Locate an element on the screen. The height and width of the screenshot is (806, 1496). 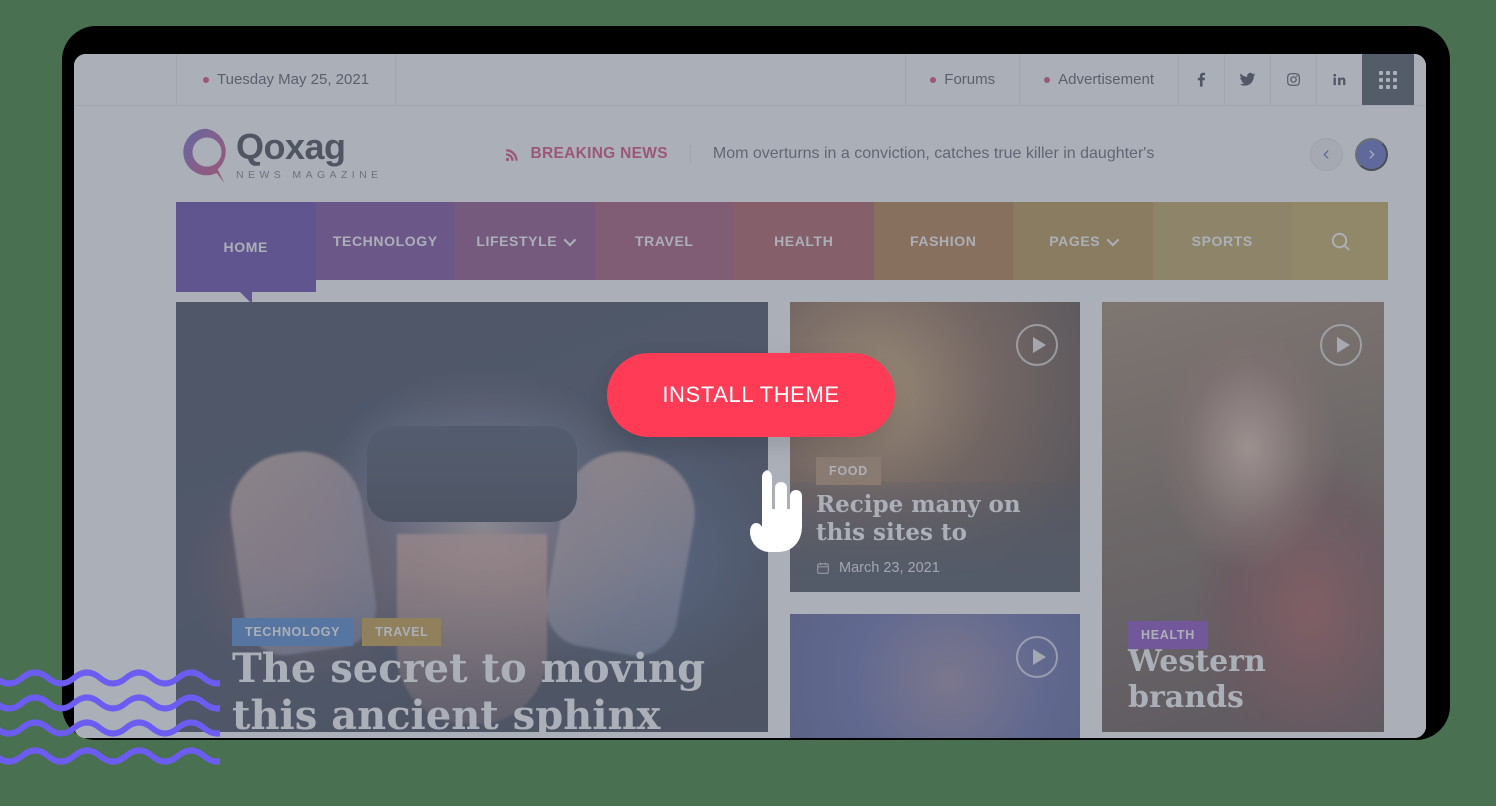
nav-item-label: SPORTS is located at coordinates (1222, 241).